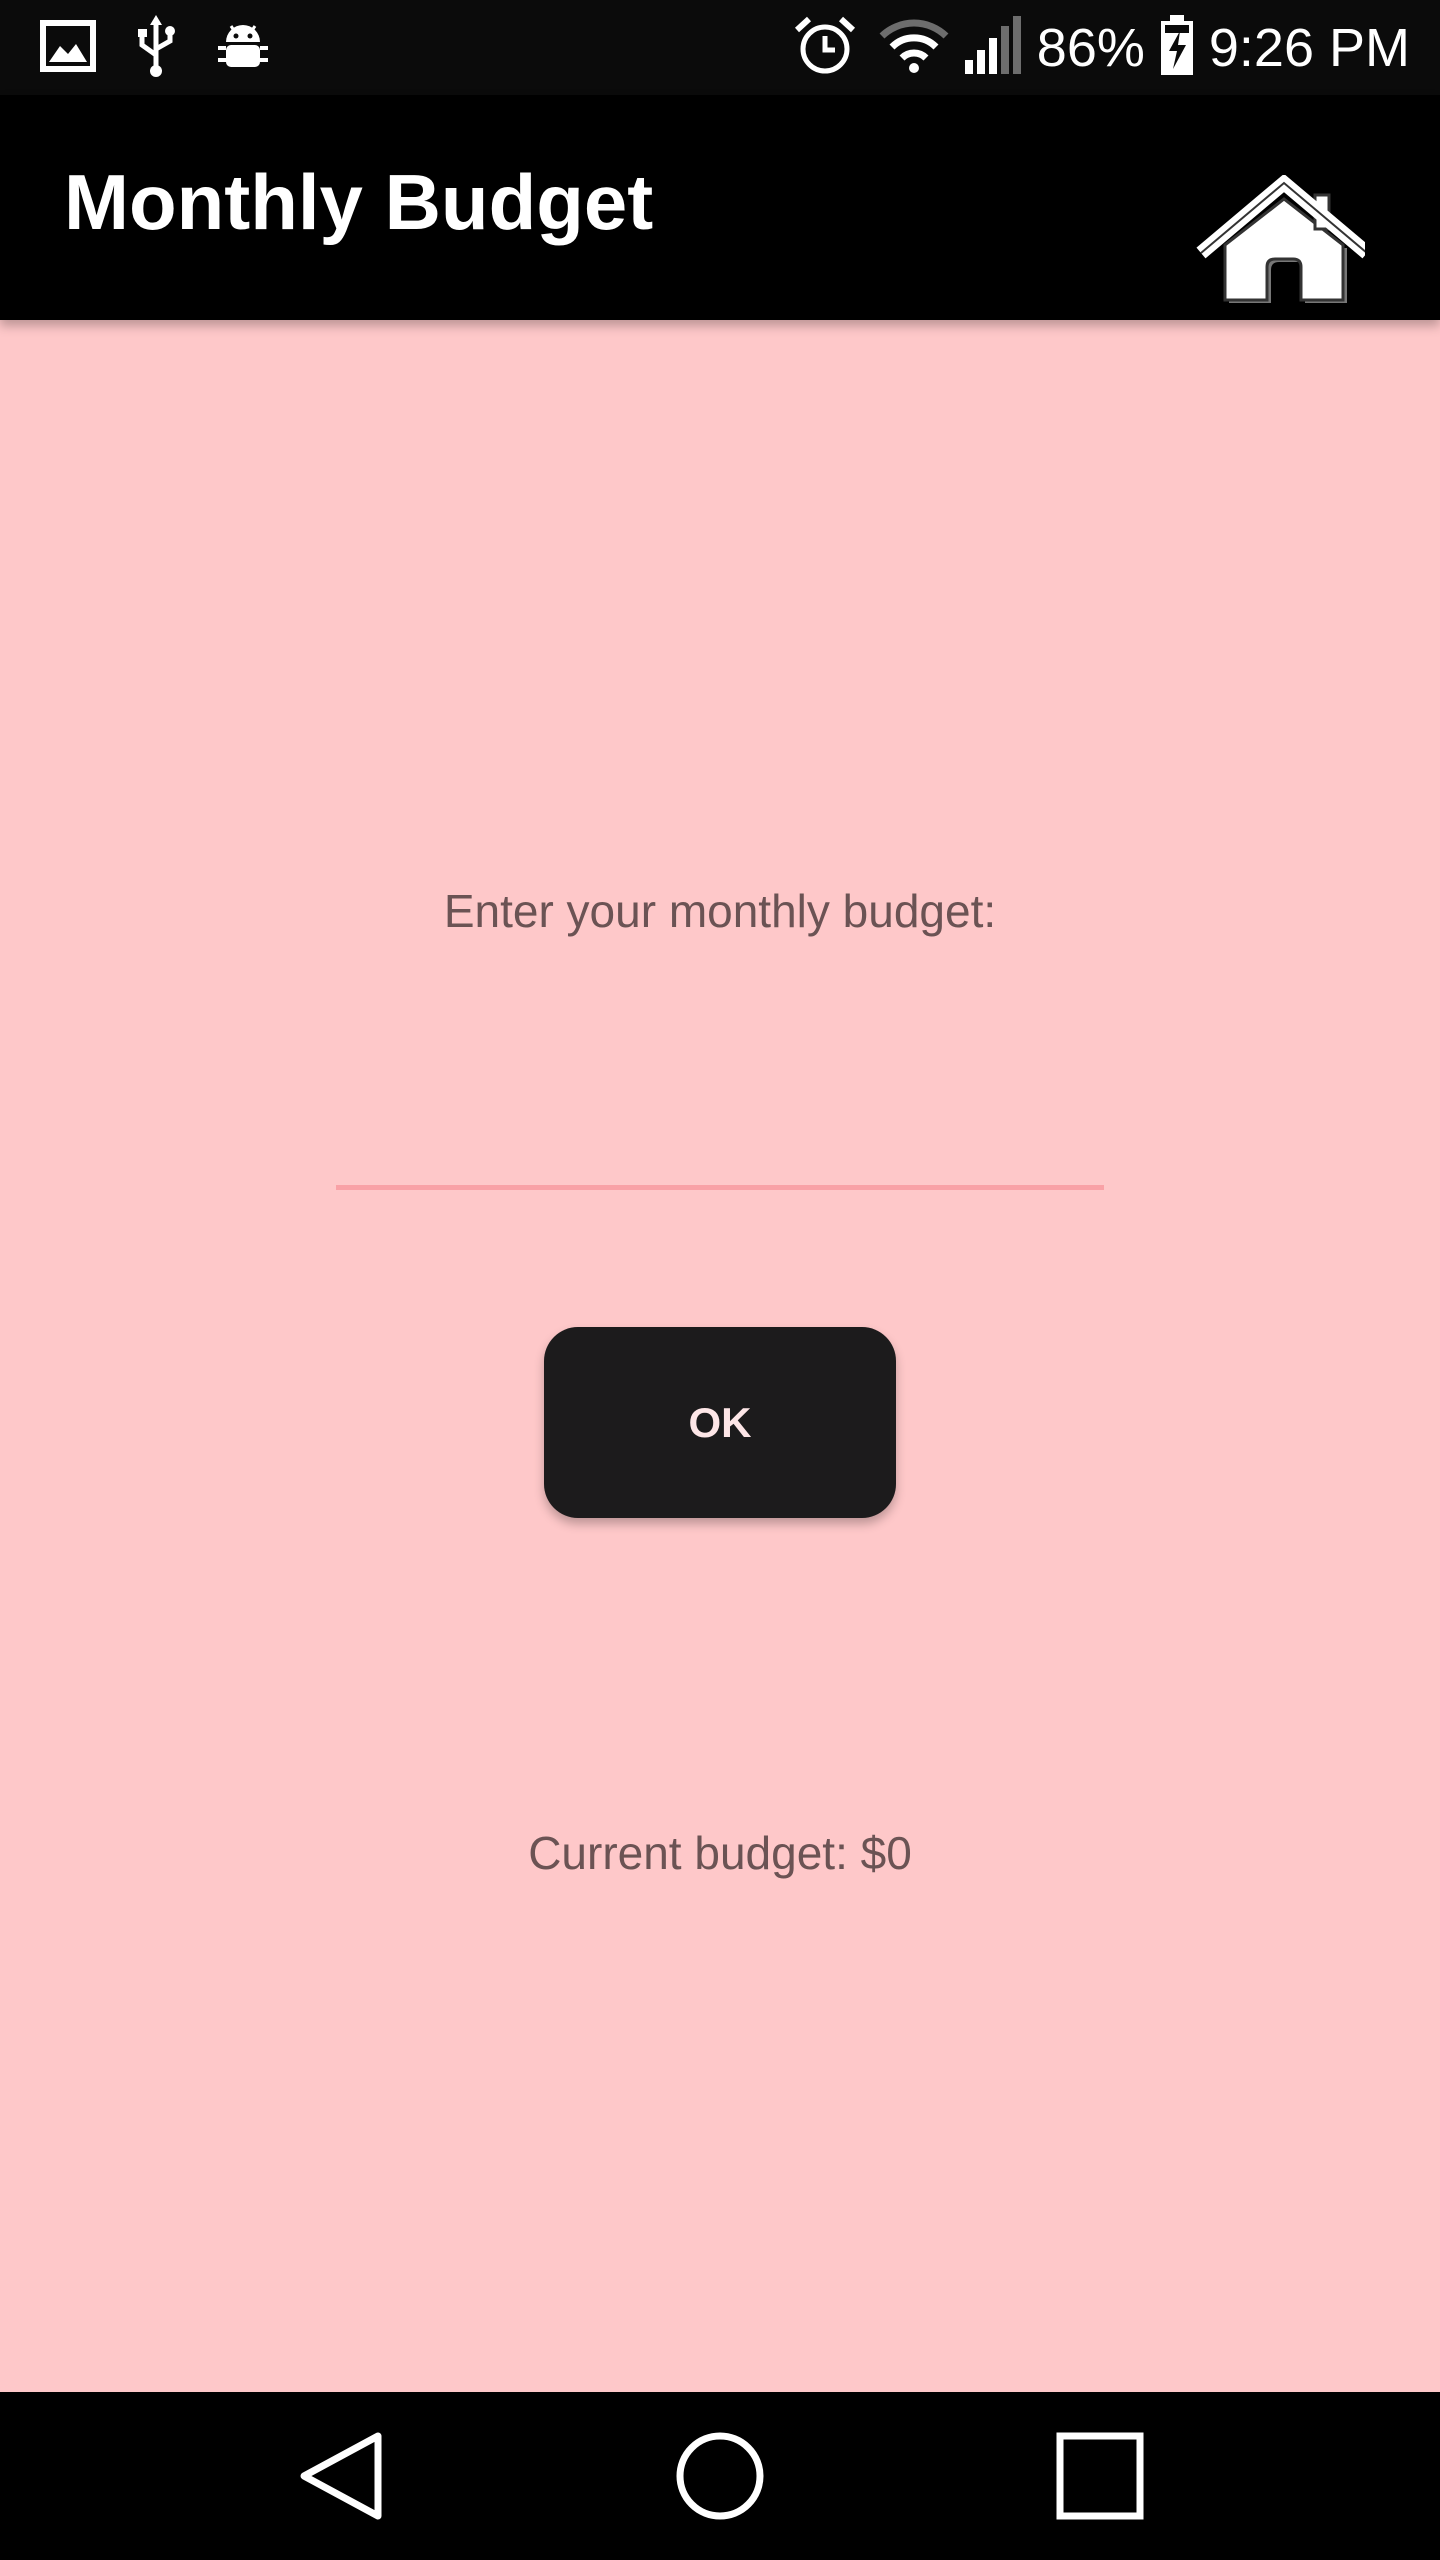 This screenshot has width=1440, height=2560. I want to click on battery-charging-icon, so click(1177, 48).